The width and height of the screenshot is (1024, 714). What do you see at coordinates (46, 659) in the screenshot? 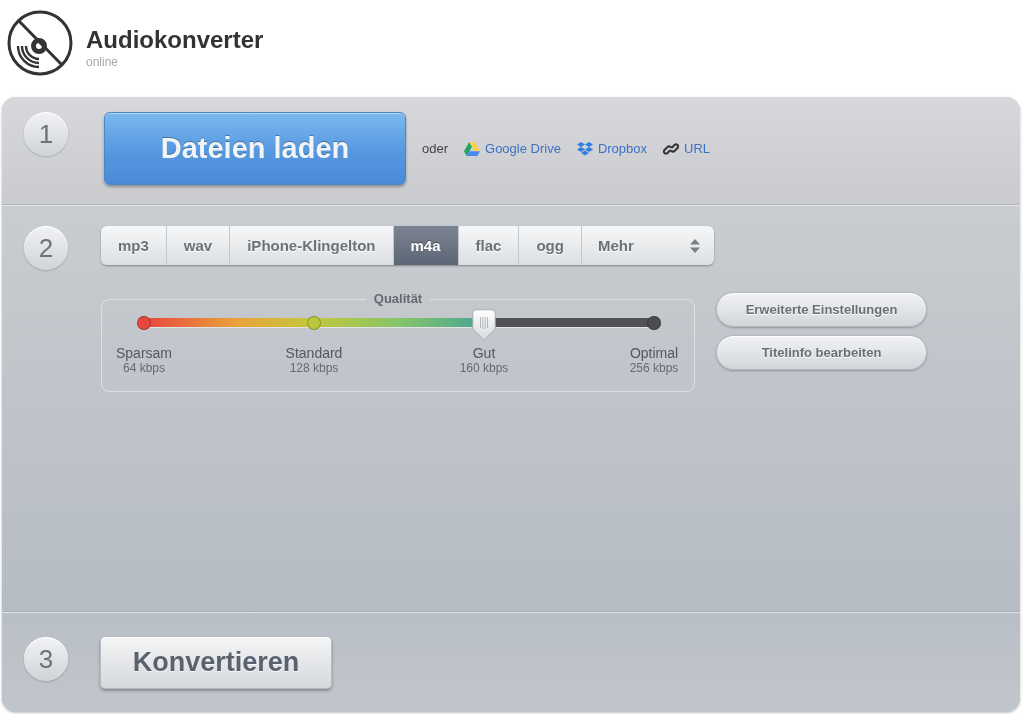
I see `step-number: 3` at bounding box center [46, 659].